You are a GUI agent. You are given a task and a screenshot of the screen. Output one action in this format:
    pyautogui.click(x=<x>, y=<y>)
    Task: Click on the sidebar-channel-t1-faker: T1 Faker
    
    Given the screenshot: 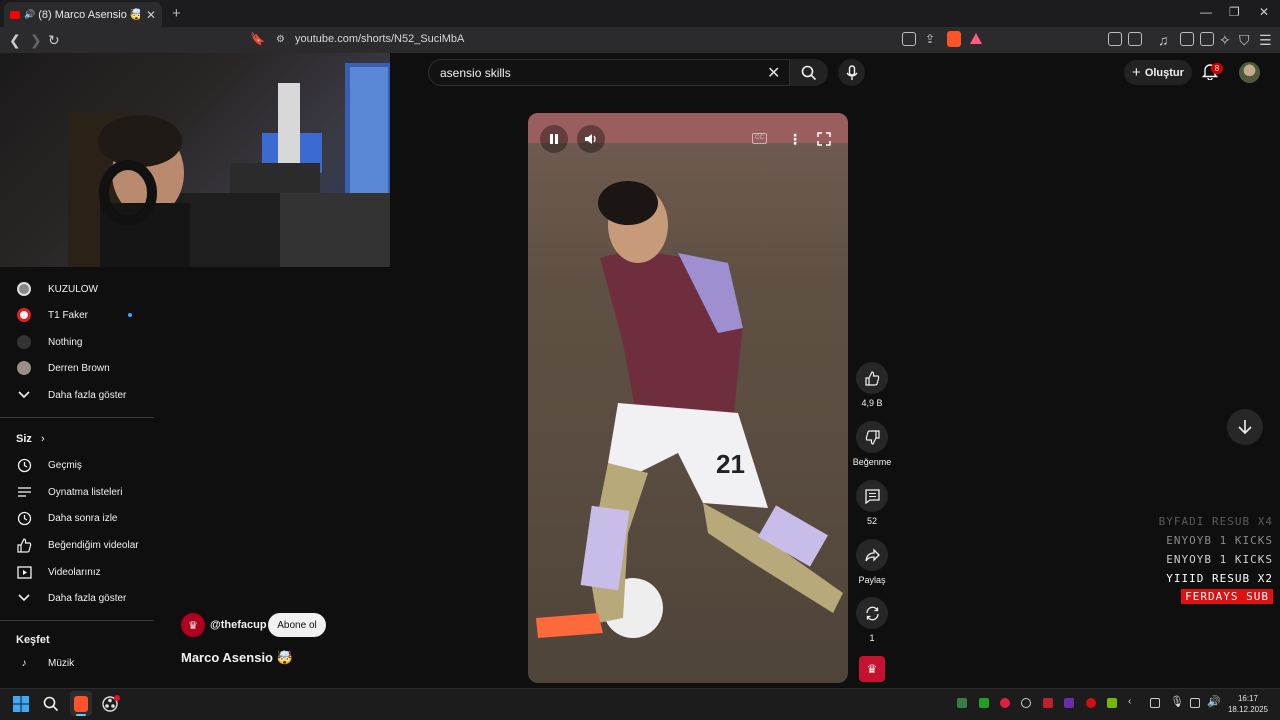 What is the action you would take?
    pyautogui.click(x=76, y=315)
    